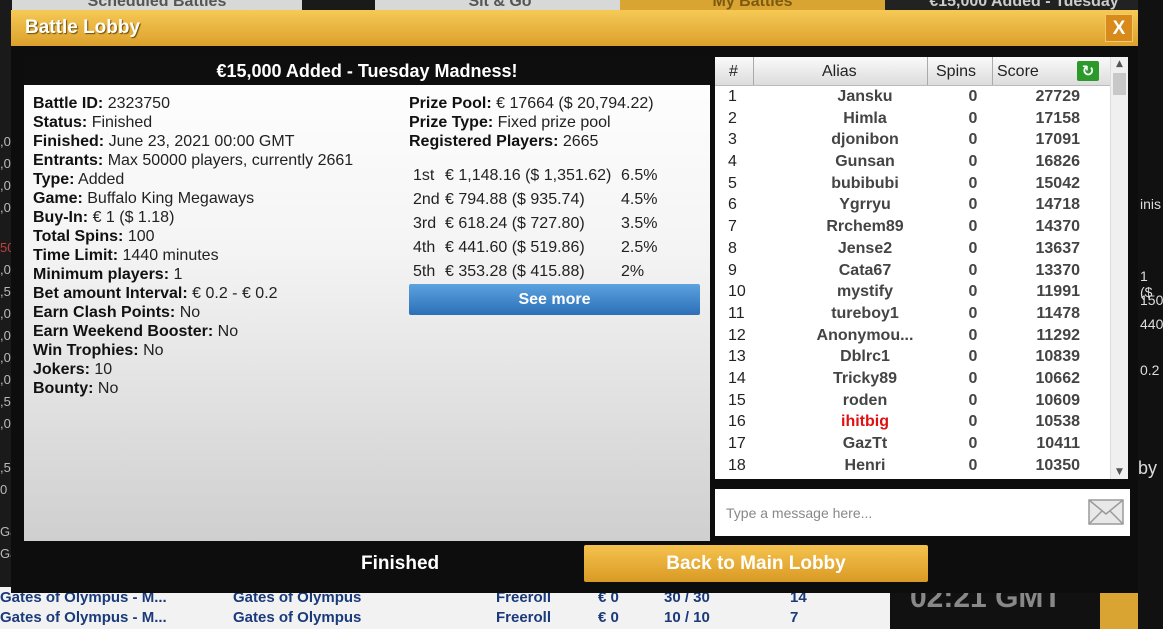 This screenshot has height=629, width=1163. I want to click on leaderboard-row: 7 Rrchem89 0 14370, so click(904, 227).